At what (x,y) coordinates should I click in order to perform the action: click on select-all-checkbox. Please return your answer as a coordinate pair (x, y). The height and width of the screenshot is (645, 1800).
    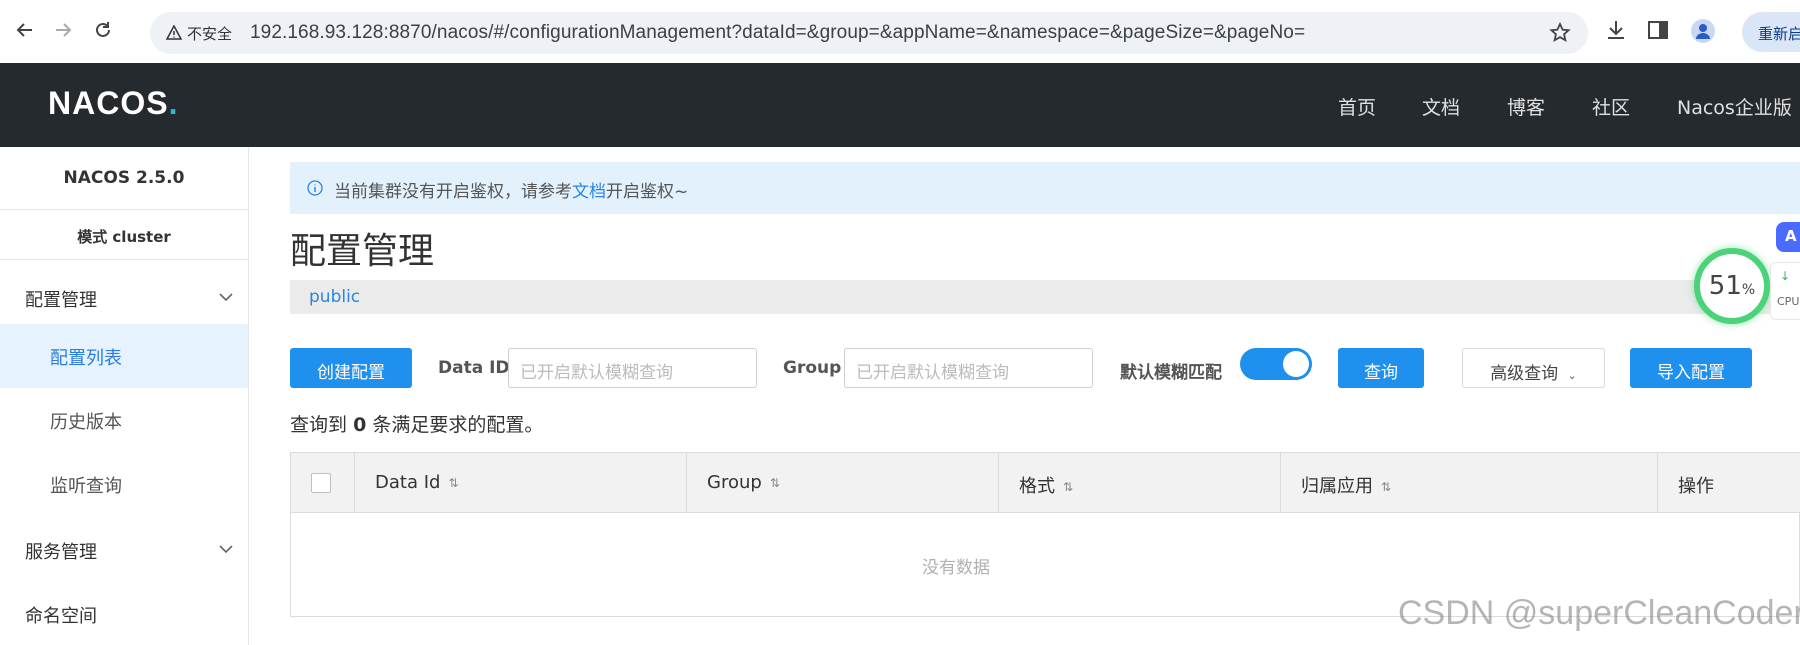
    Looking at the image, I should click on (321, 483).